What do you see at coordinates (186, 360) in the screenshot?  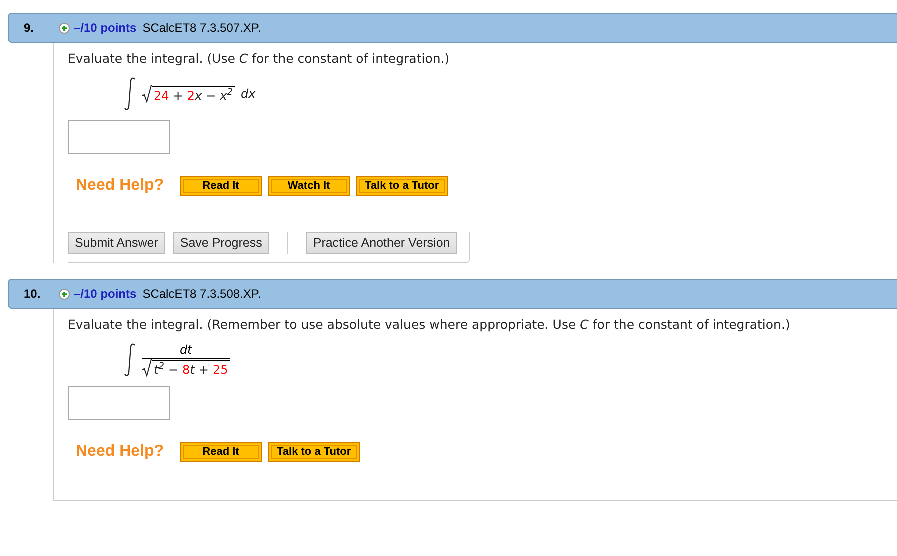 I see `integral-expression: dt t$^{2}$ − 8t + 25` at bounding box center [186, 360].